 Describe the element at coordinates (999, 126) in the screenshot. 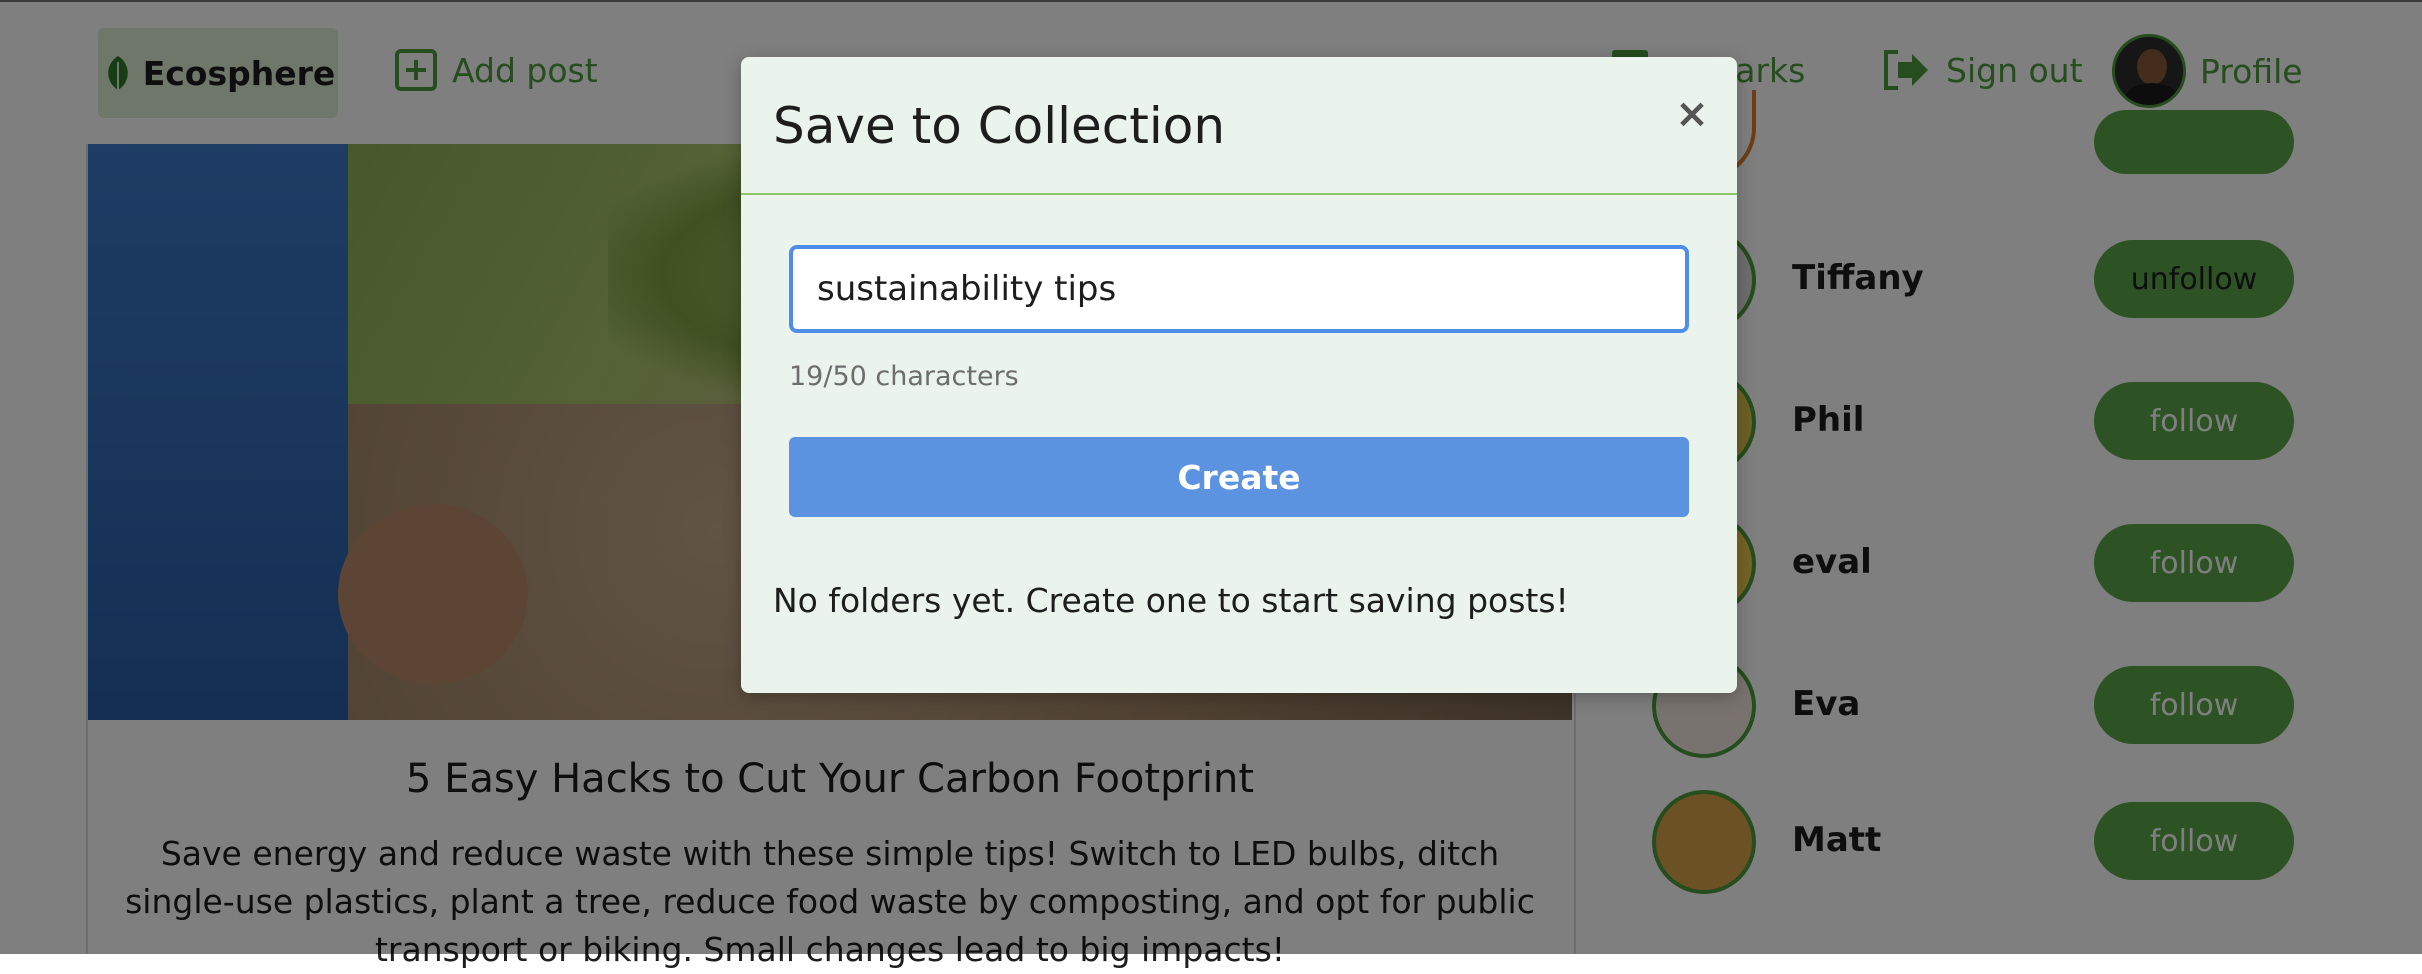

I see `modal-title: Save to Collection` at that location.